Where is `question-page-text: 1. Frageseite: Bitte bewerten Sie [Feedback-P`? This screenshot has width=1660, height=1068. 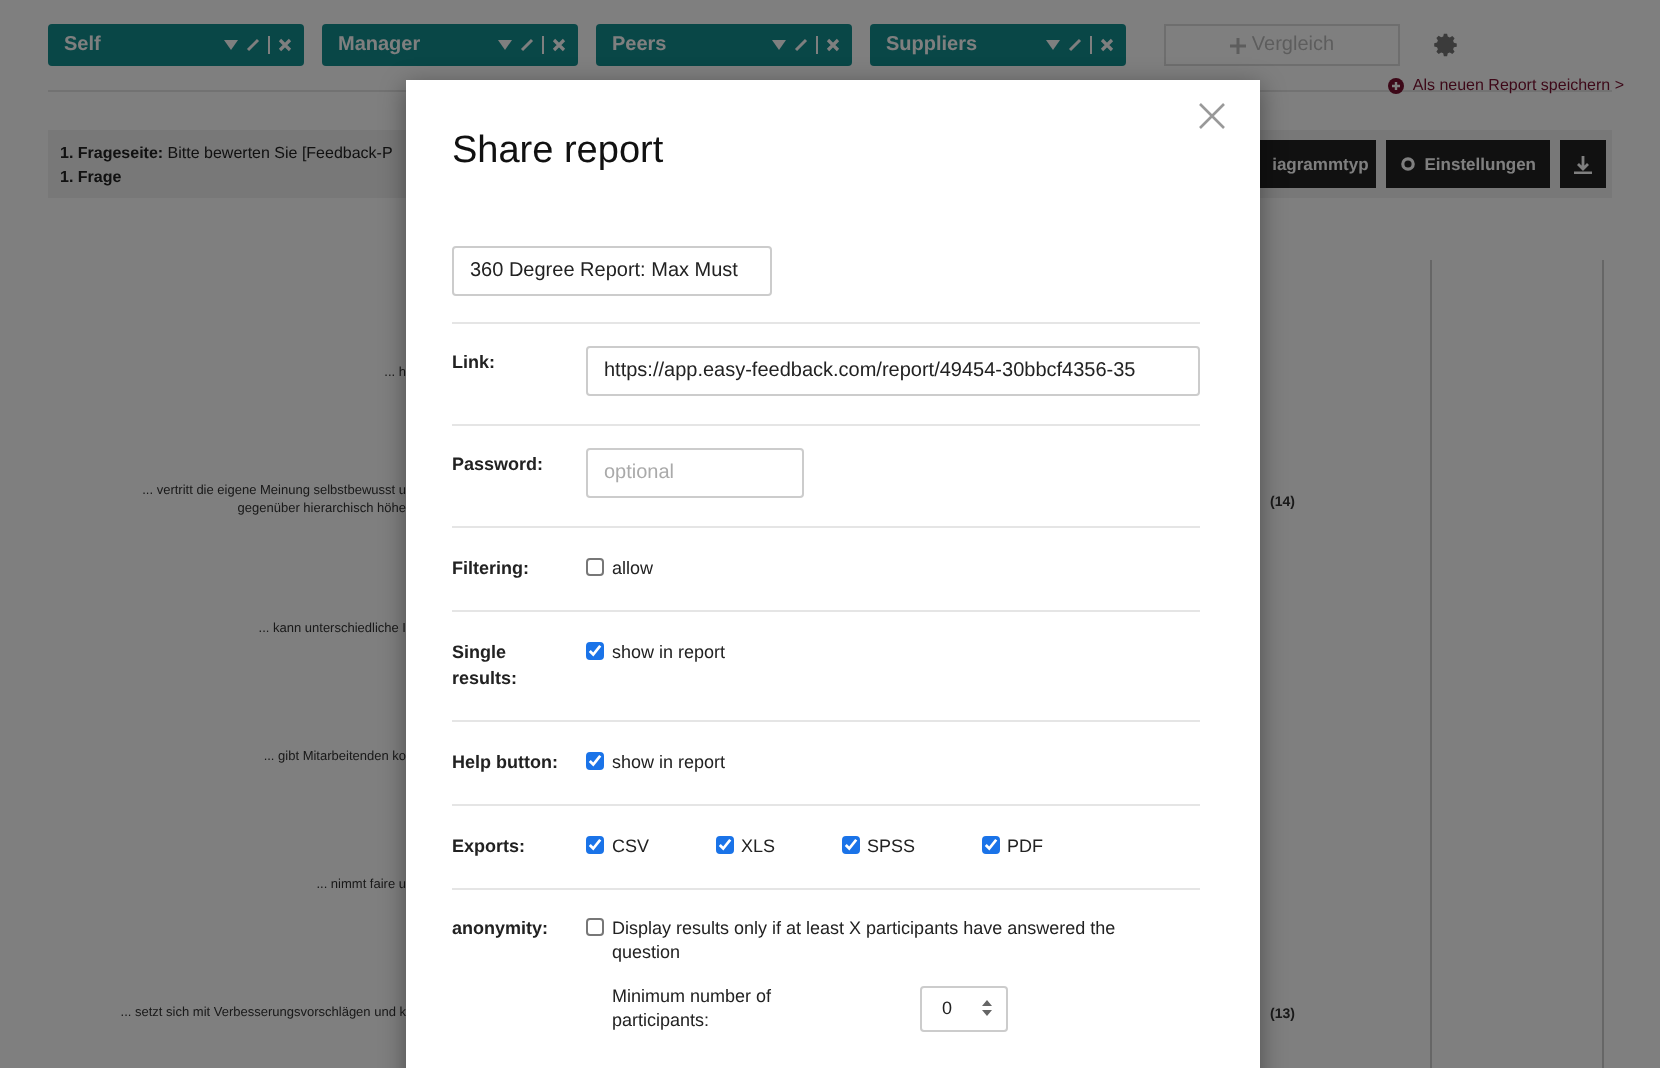 question-page-text: 1. Frageseite: Bitte bewerten Sie [Feedback-P is located at coordinates (226, 152).